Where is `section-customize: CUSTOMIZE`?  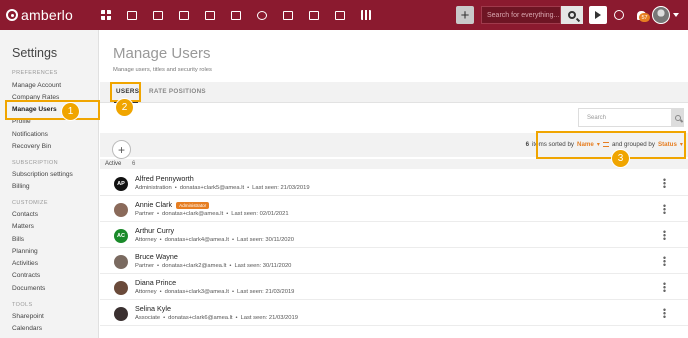 section-customize: CUSTOMIZE is located at coordinates (30, 203).